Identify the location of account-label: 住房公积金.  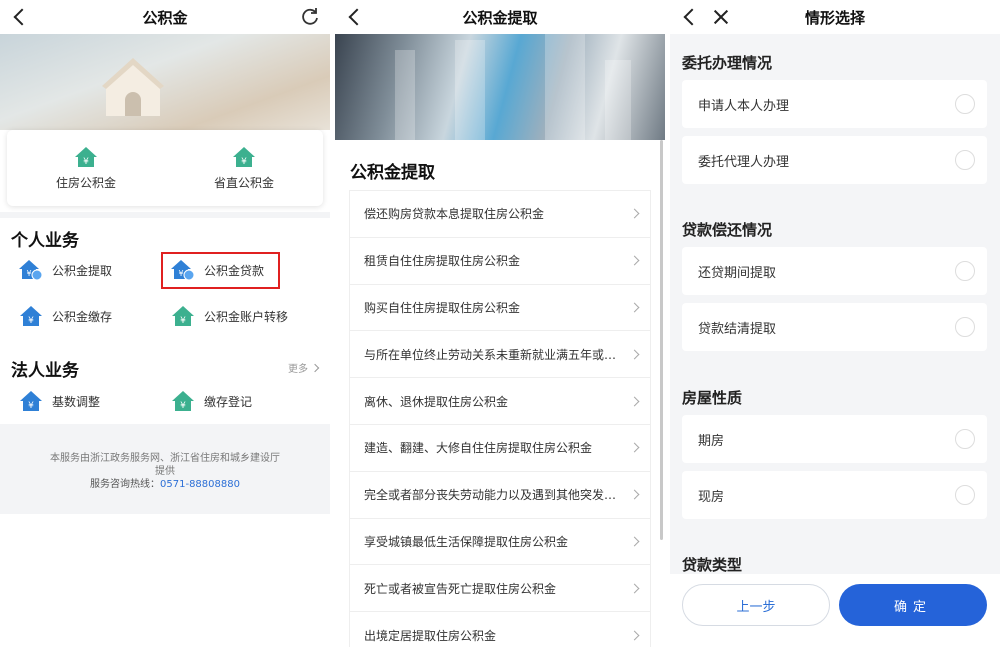
(85, 182).